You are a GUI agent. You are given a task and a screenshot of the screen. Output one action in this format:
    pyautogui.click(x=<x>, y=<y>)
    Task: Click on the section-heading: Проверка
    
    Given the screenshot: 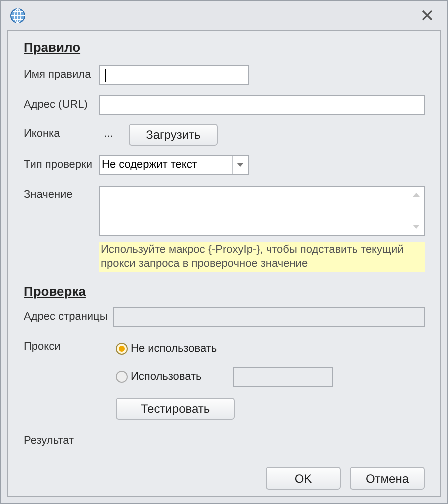 What is the action you would take?
    pyautogui.click(x=55, y=291)
    